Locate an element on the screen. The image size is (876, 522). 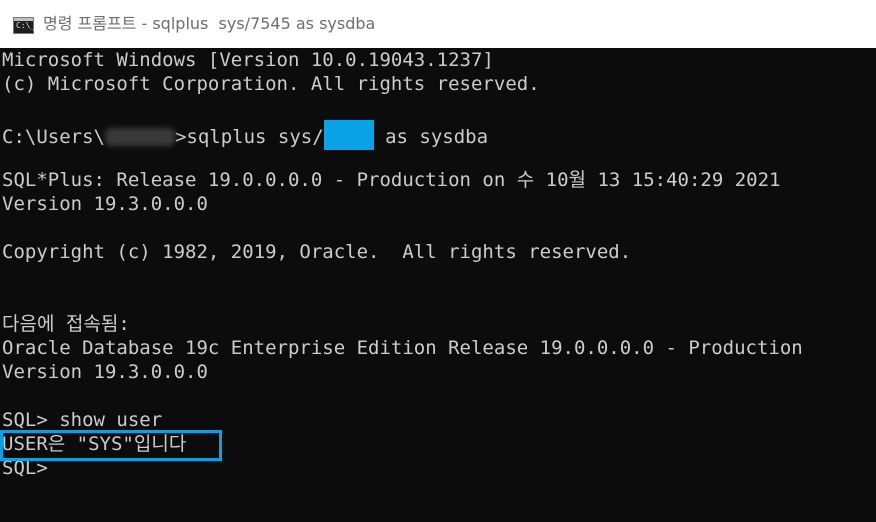
command-line: C:\Users\ >sqlplus sys/ as sysdba is located at coordinates (245, 135).